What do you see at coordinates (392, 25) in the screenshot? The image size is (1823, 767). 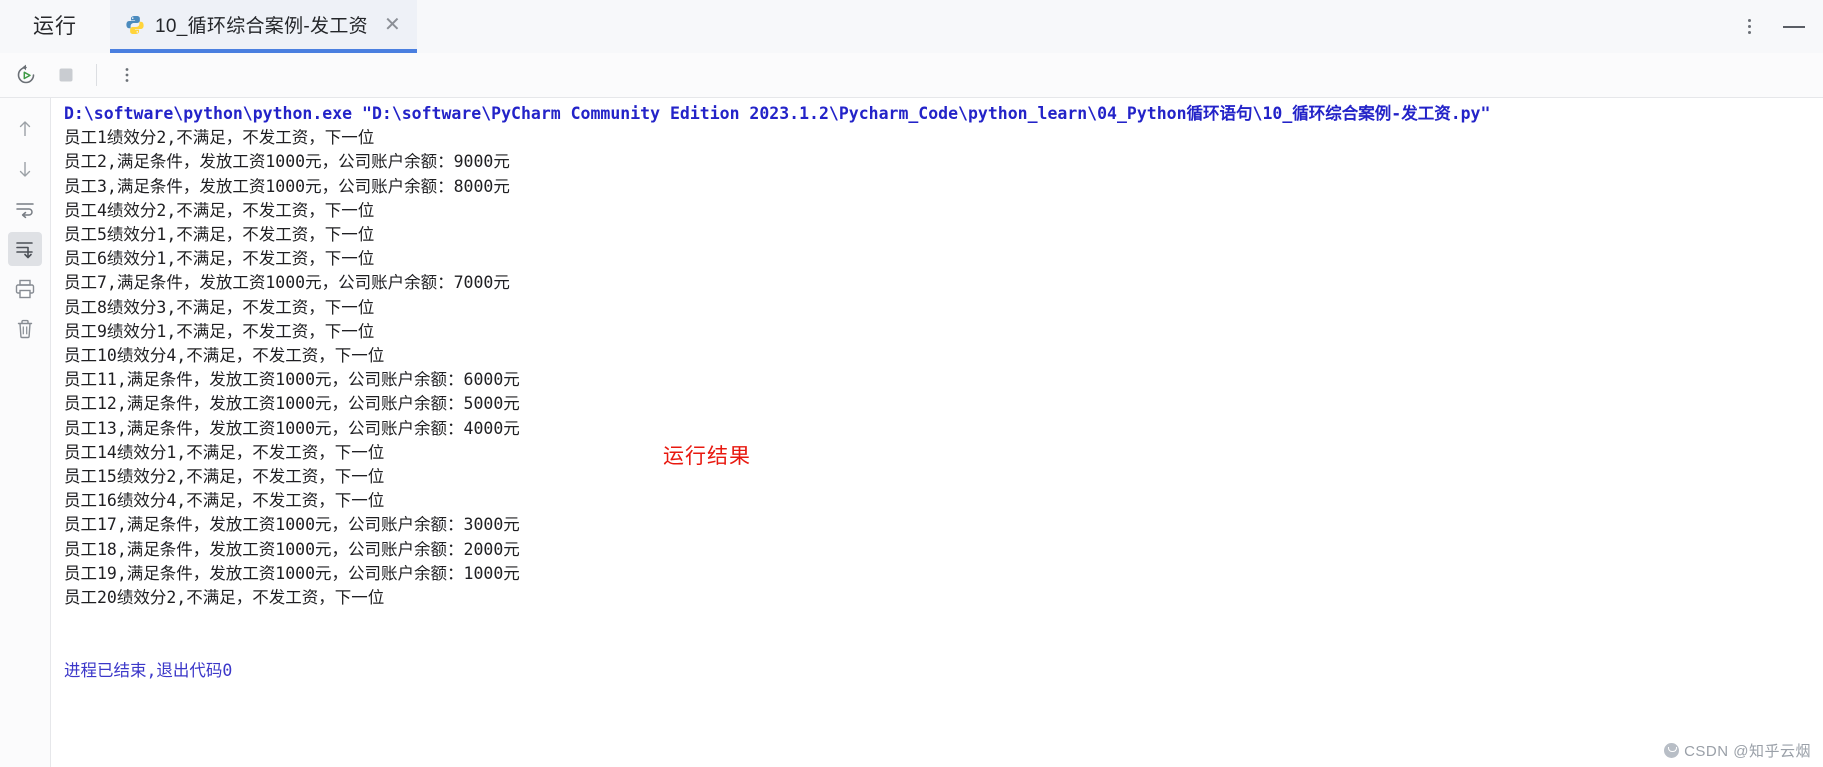 I see `close-icon: ✕` at bounding box center [392, 25].